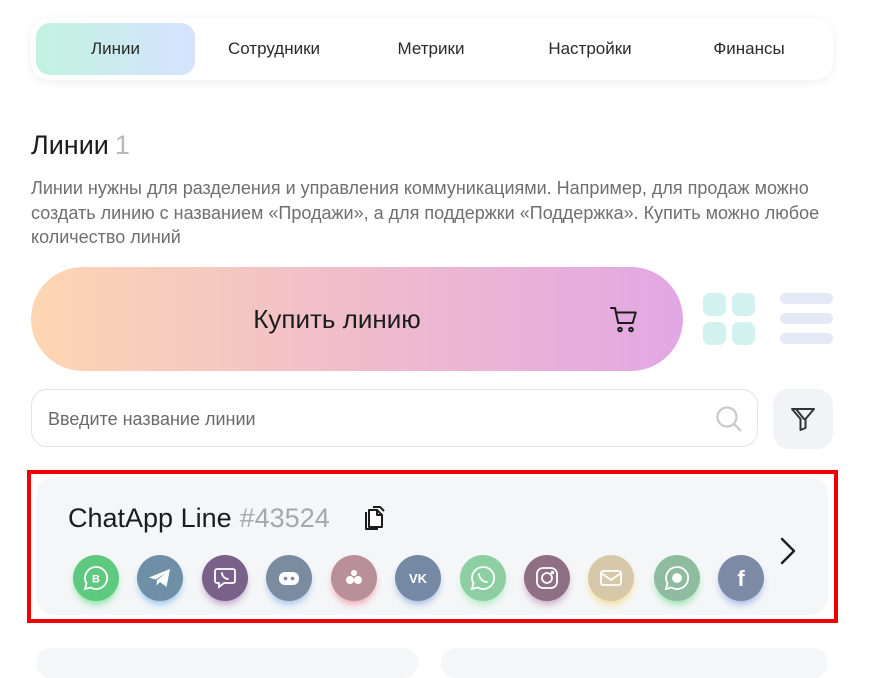 This screenshot has height=678, width=870. Describe the element at coordinates (376, 519) in the screenshot. I see `copy-icon` at that location.